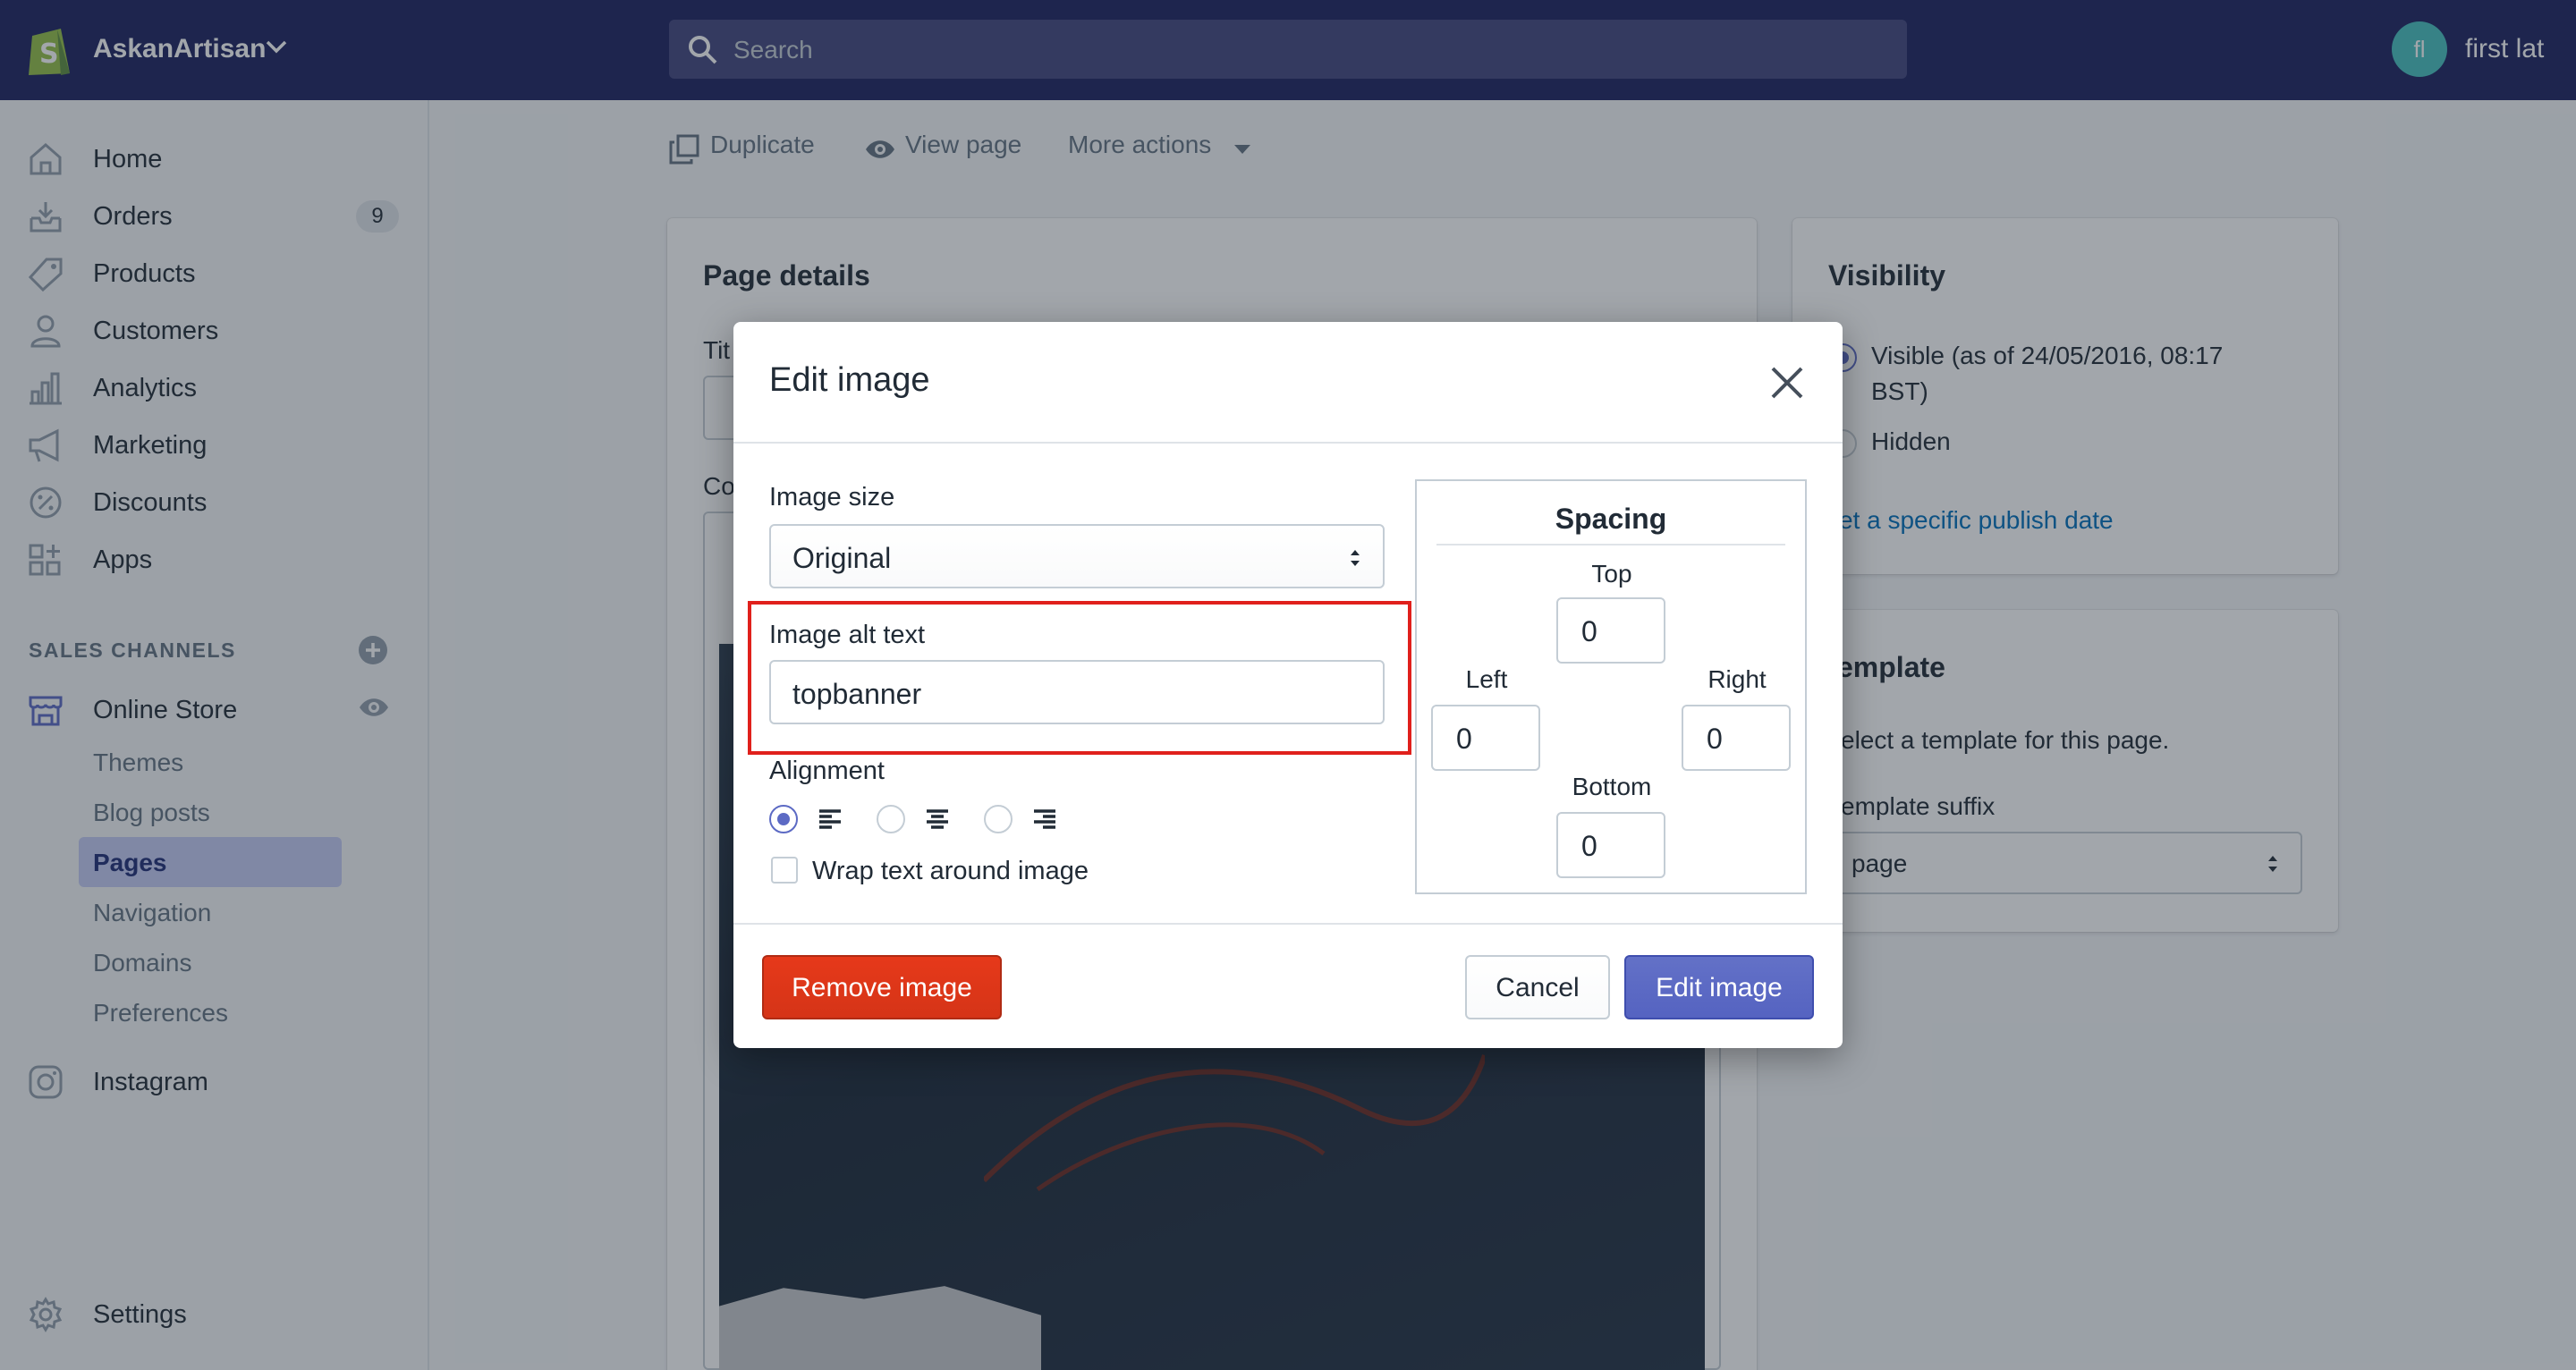 This screenshot has height=1370, width=2576. I want to click on spacing-top-label: Top, so click(1611, 574).